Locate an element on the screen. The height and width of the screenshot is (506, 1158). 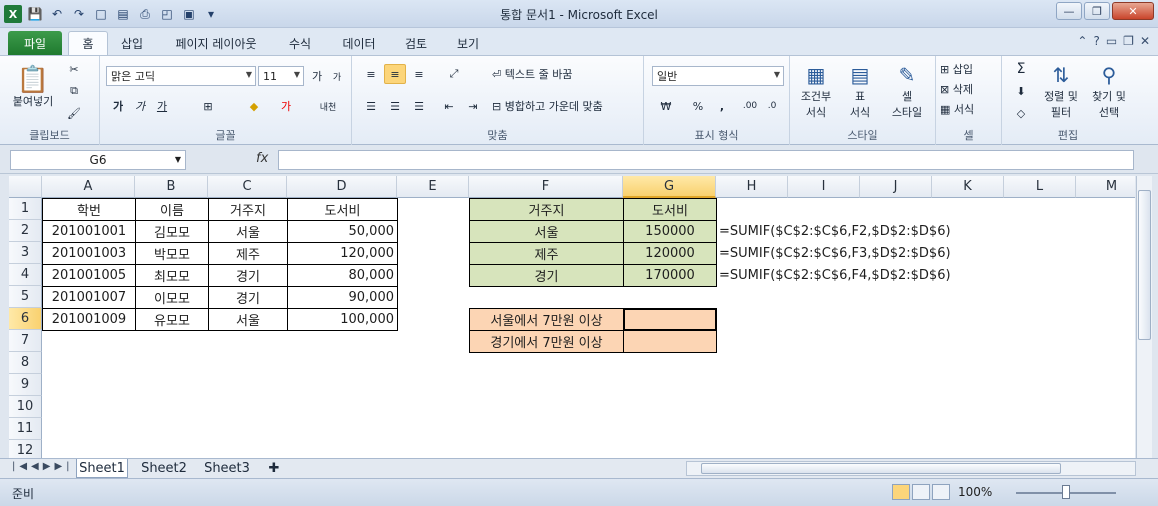
vertical-scrollbar is located at coordinates (1144, 317).